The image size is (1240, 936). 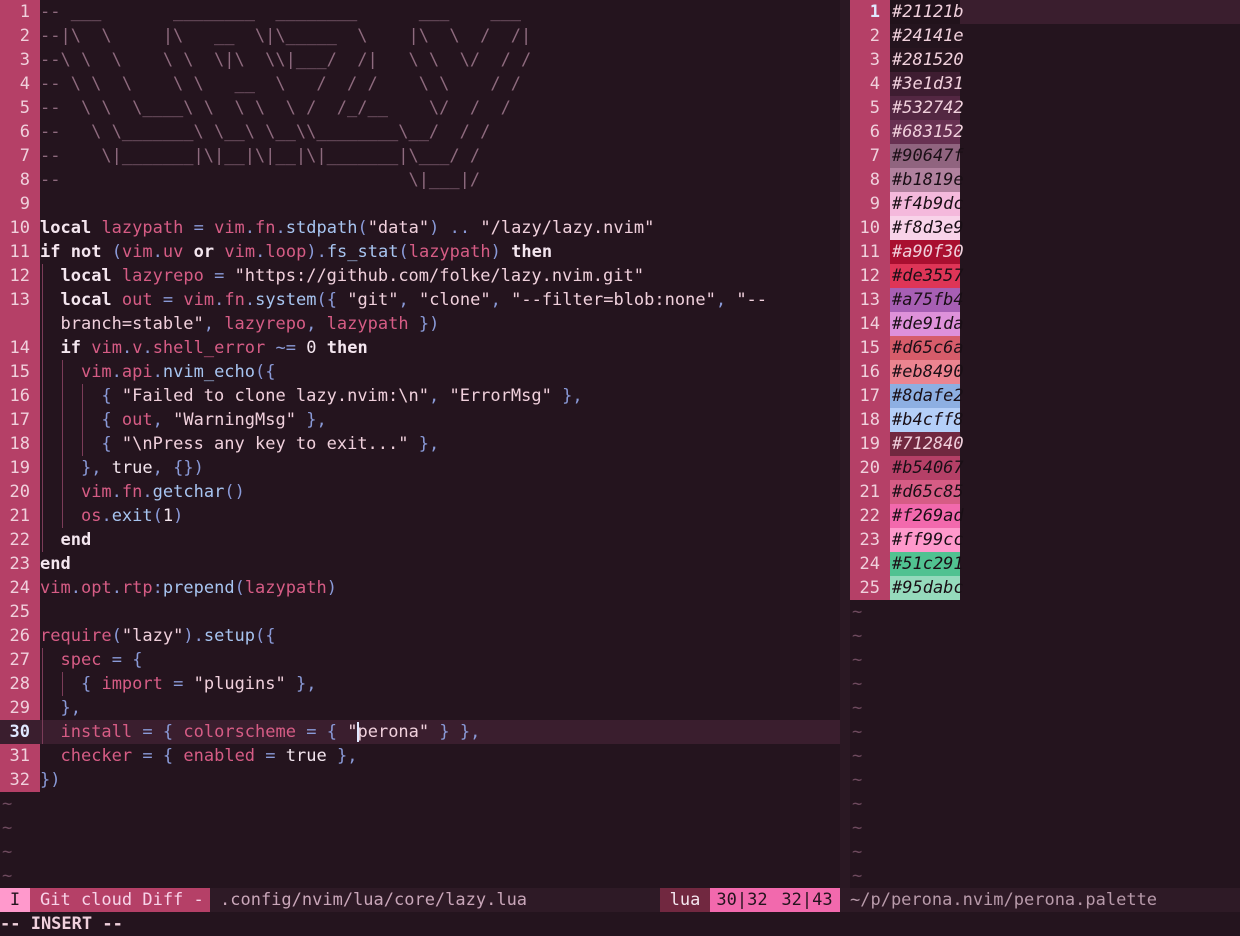 What do you see at coordinates (927, 396) in the screenshot?
I see `palette-color-swatch: #8dafe2` at bounding box center [927, 396].